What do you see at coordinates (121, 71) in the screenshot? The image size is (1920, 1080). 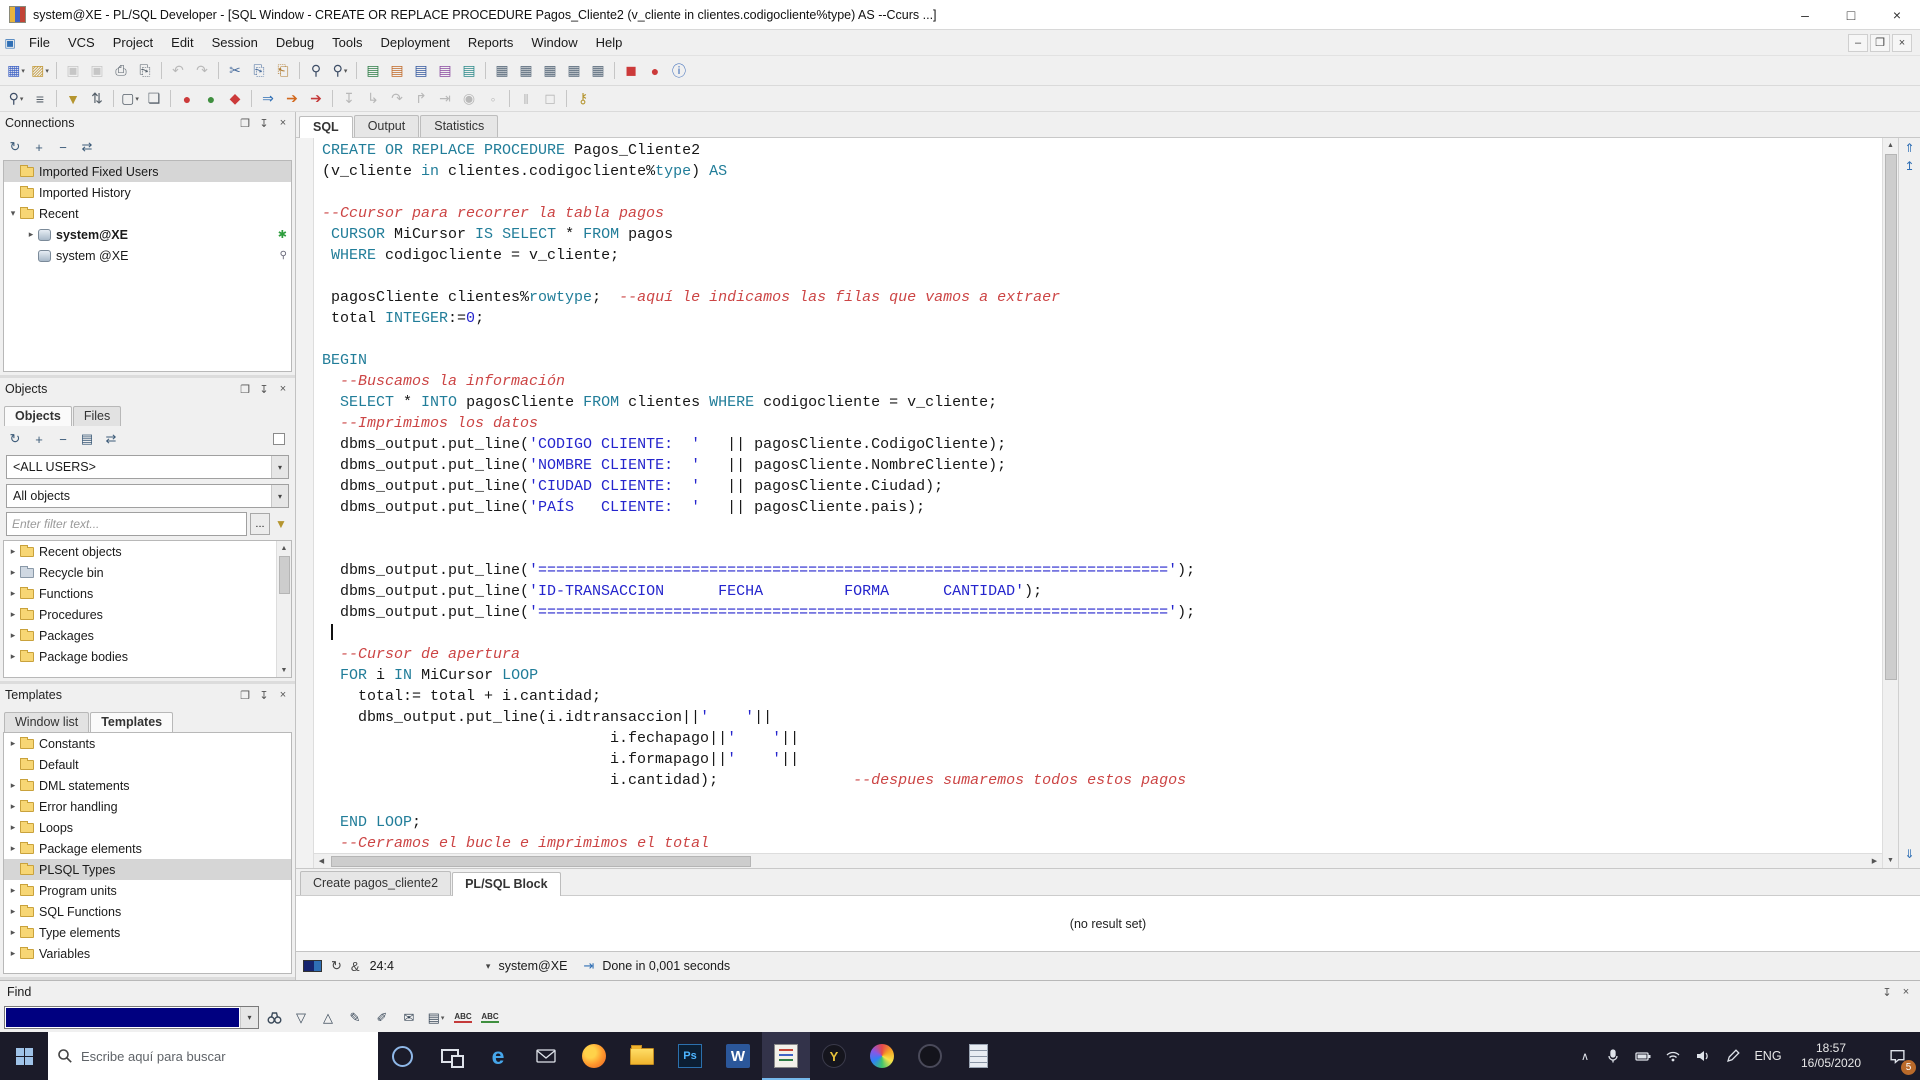 I see `print-icon: ⎙` at bounding box center [121, 71].